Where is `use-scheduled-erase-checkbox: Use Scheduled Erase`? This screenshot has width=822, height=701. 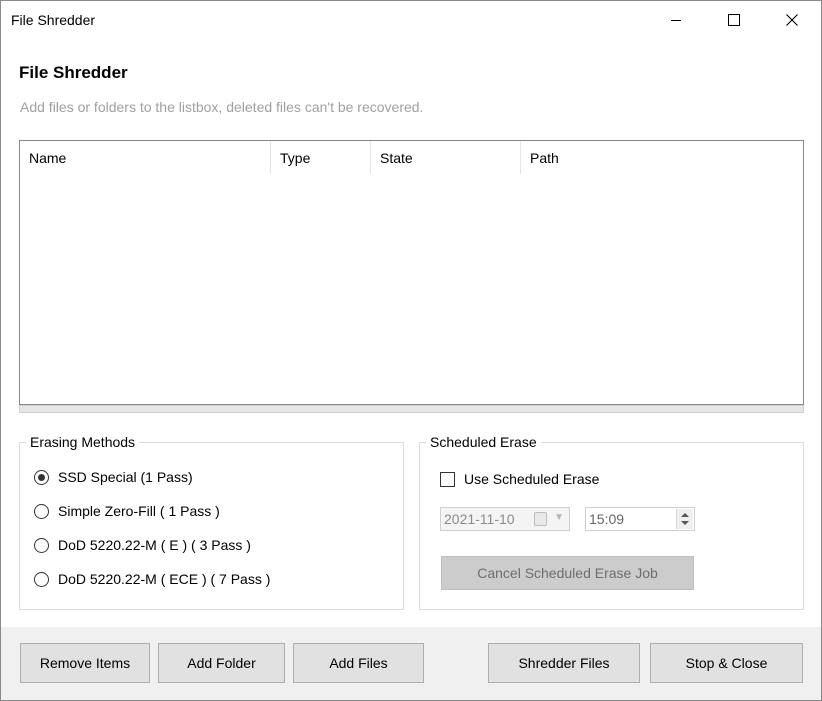
use-scheduled-erase-checkbox: Use Scheduled Erase is located at coordinates (519, 479).